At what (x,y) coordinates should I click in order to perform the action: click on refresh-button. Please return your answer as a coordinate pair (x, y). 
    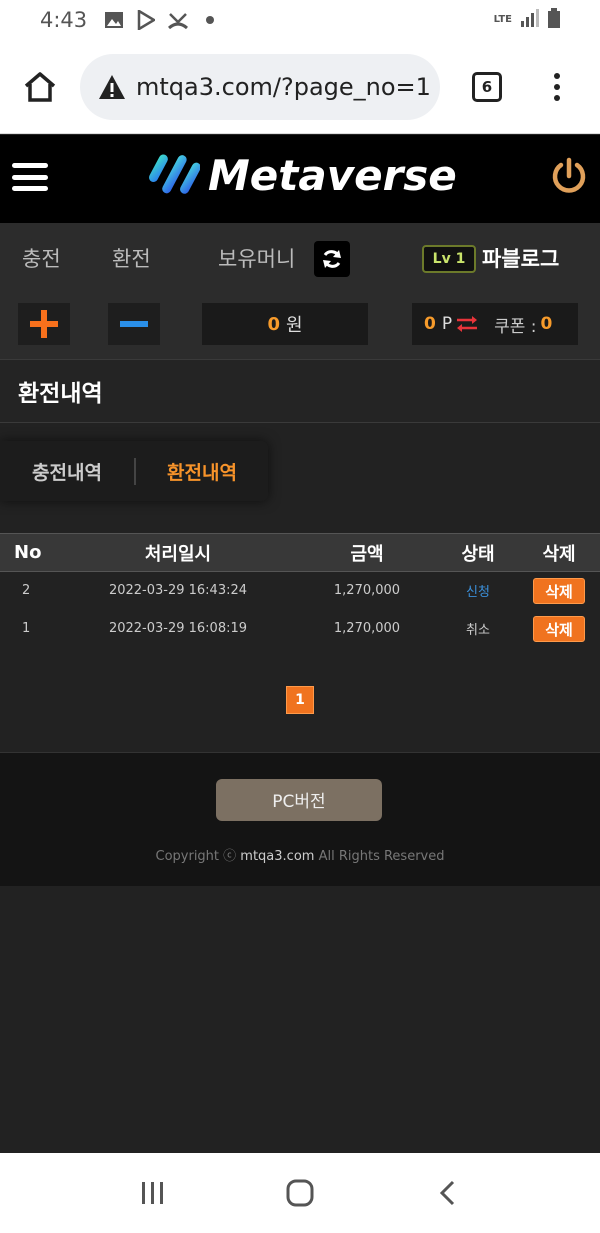
    Looking at the image, I should click on (332, 259).